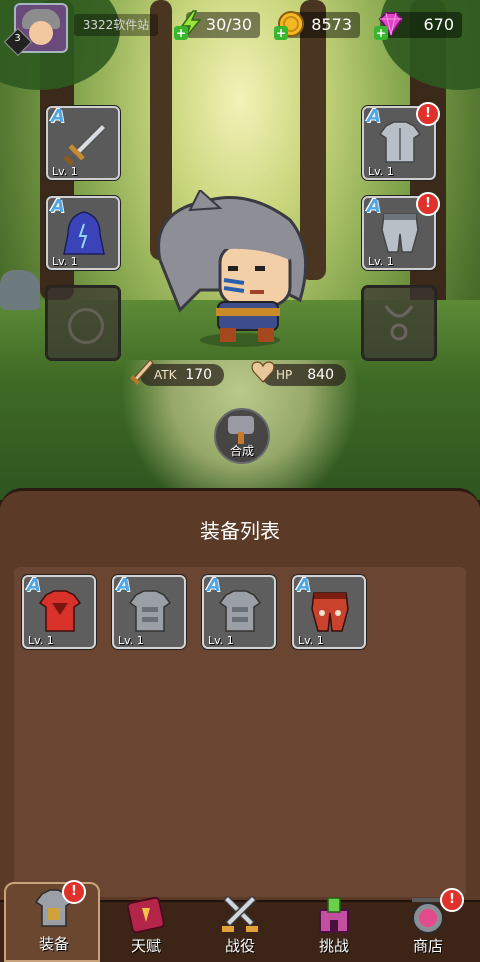 Image resolution: width=480 pixels, height=962 pixels. I want to click on atk-stat: ATK 170, so click(177, 372).